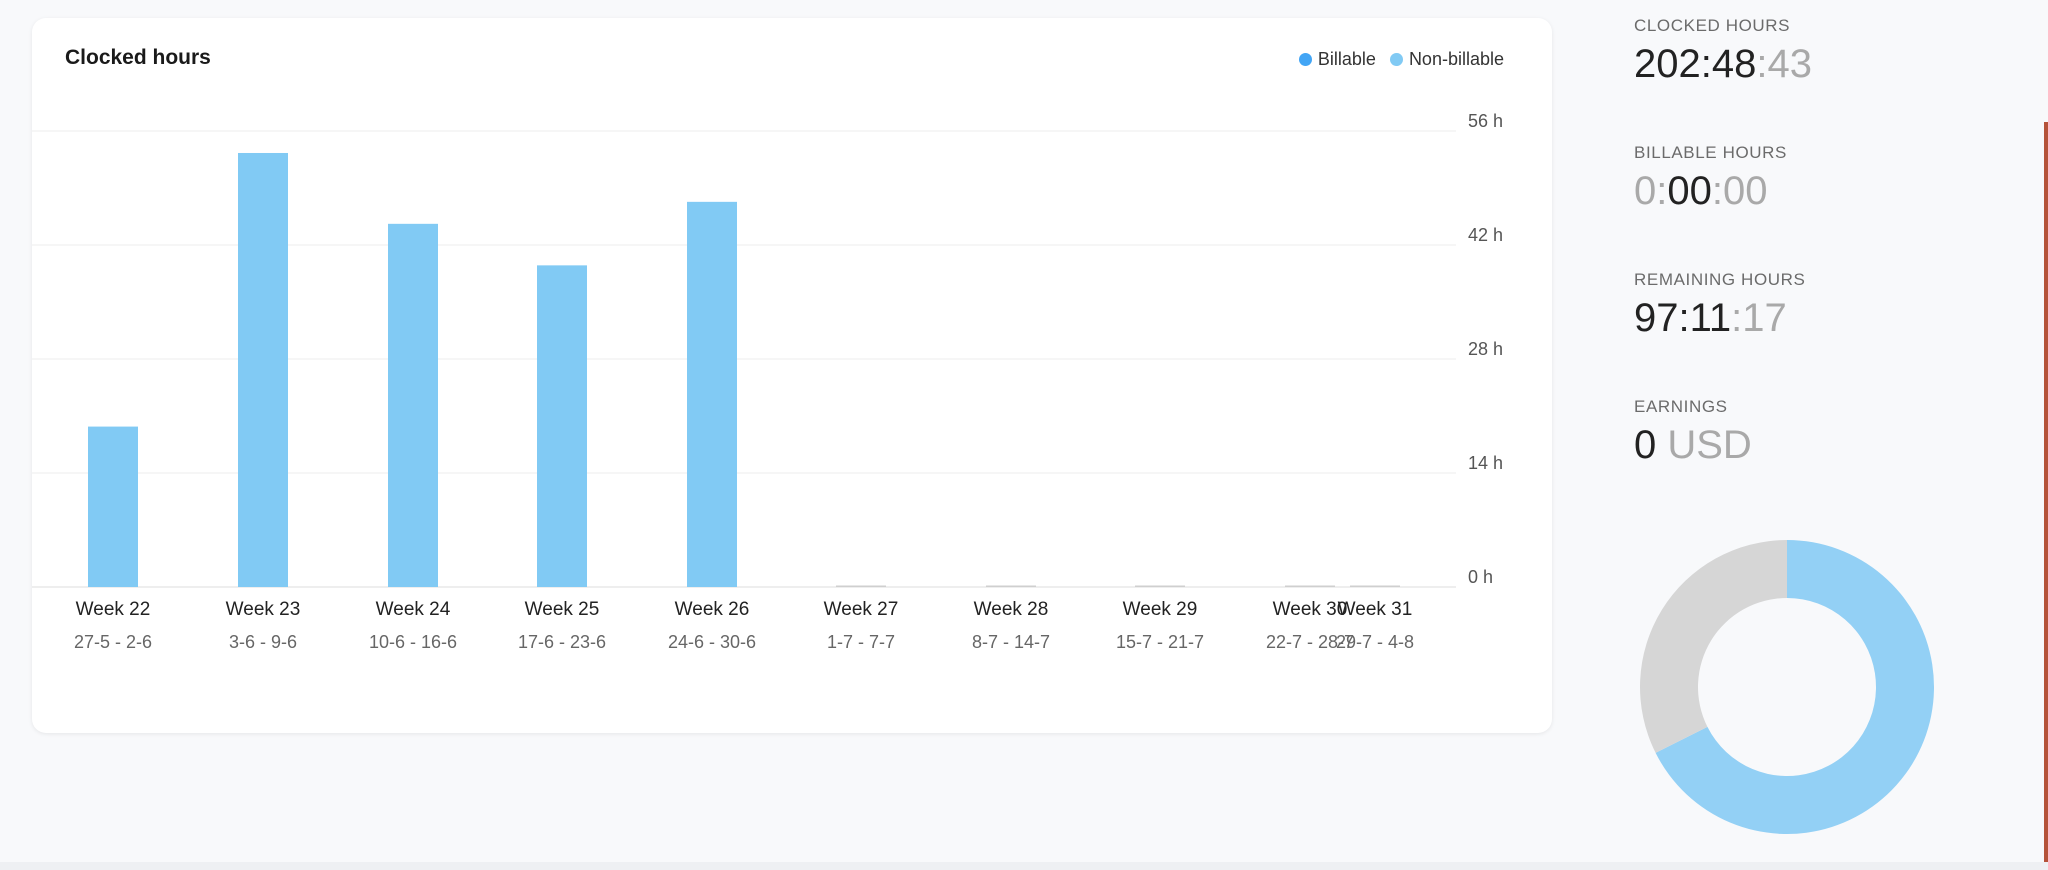  I want to click on stat-billable-main: 00, so click(1689, 191).